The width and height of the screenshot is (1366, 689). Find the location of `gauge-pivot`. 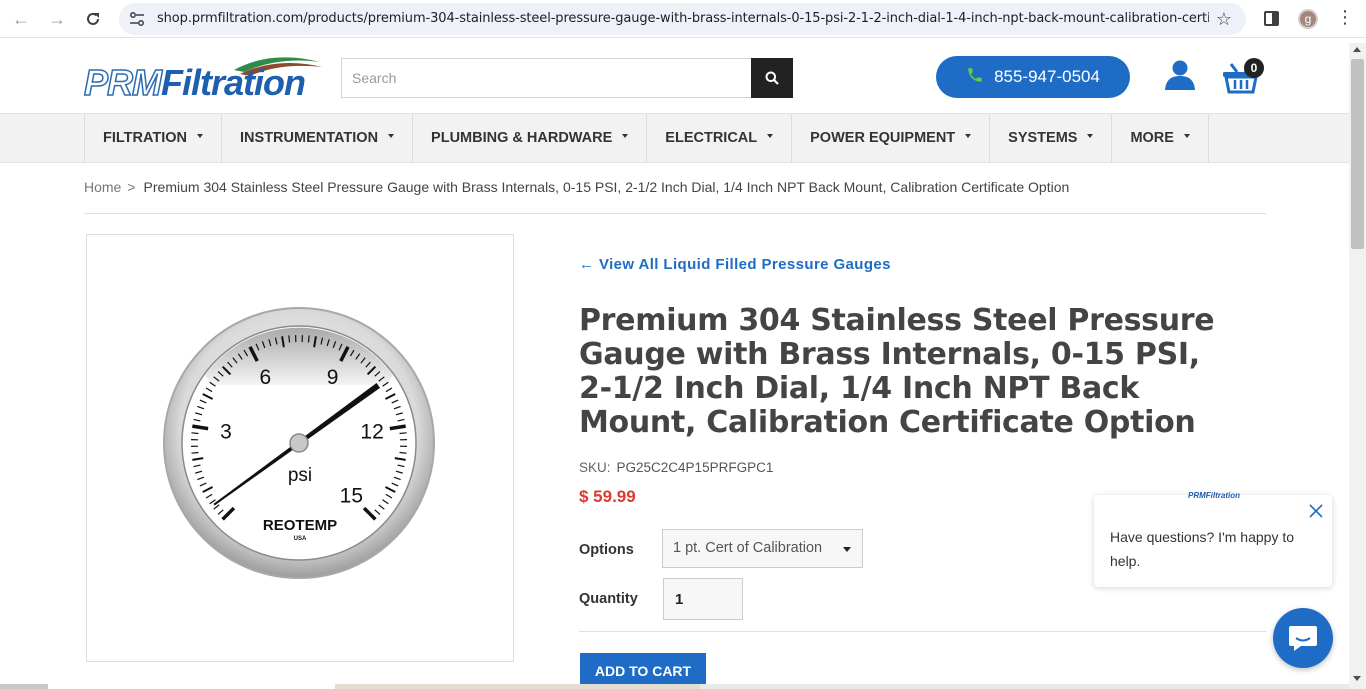

gauge-pivot is located at coordinates (299, 443).